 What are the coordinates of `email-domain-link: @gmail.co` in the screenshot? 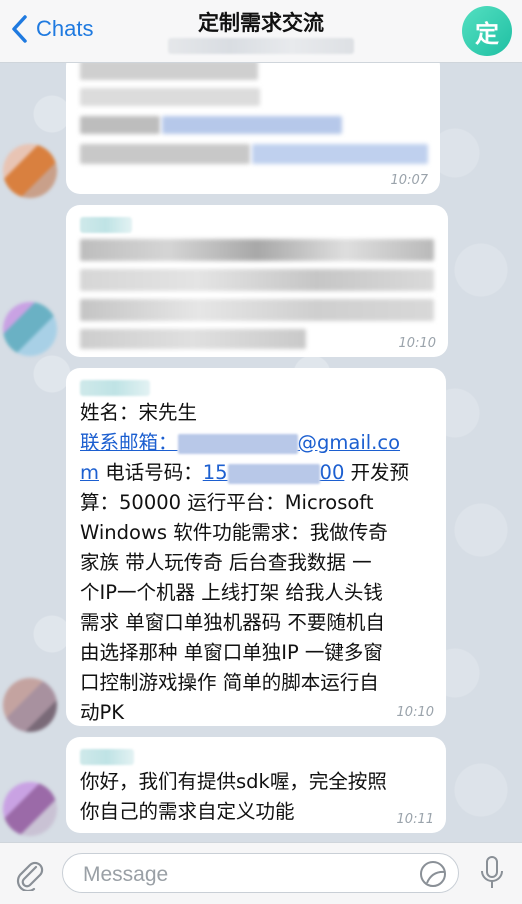 It's located at (349, 442).